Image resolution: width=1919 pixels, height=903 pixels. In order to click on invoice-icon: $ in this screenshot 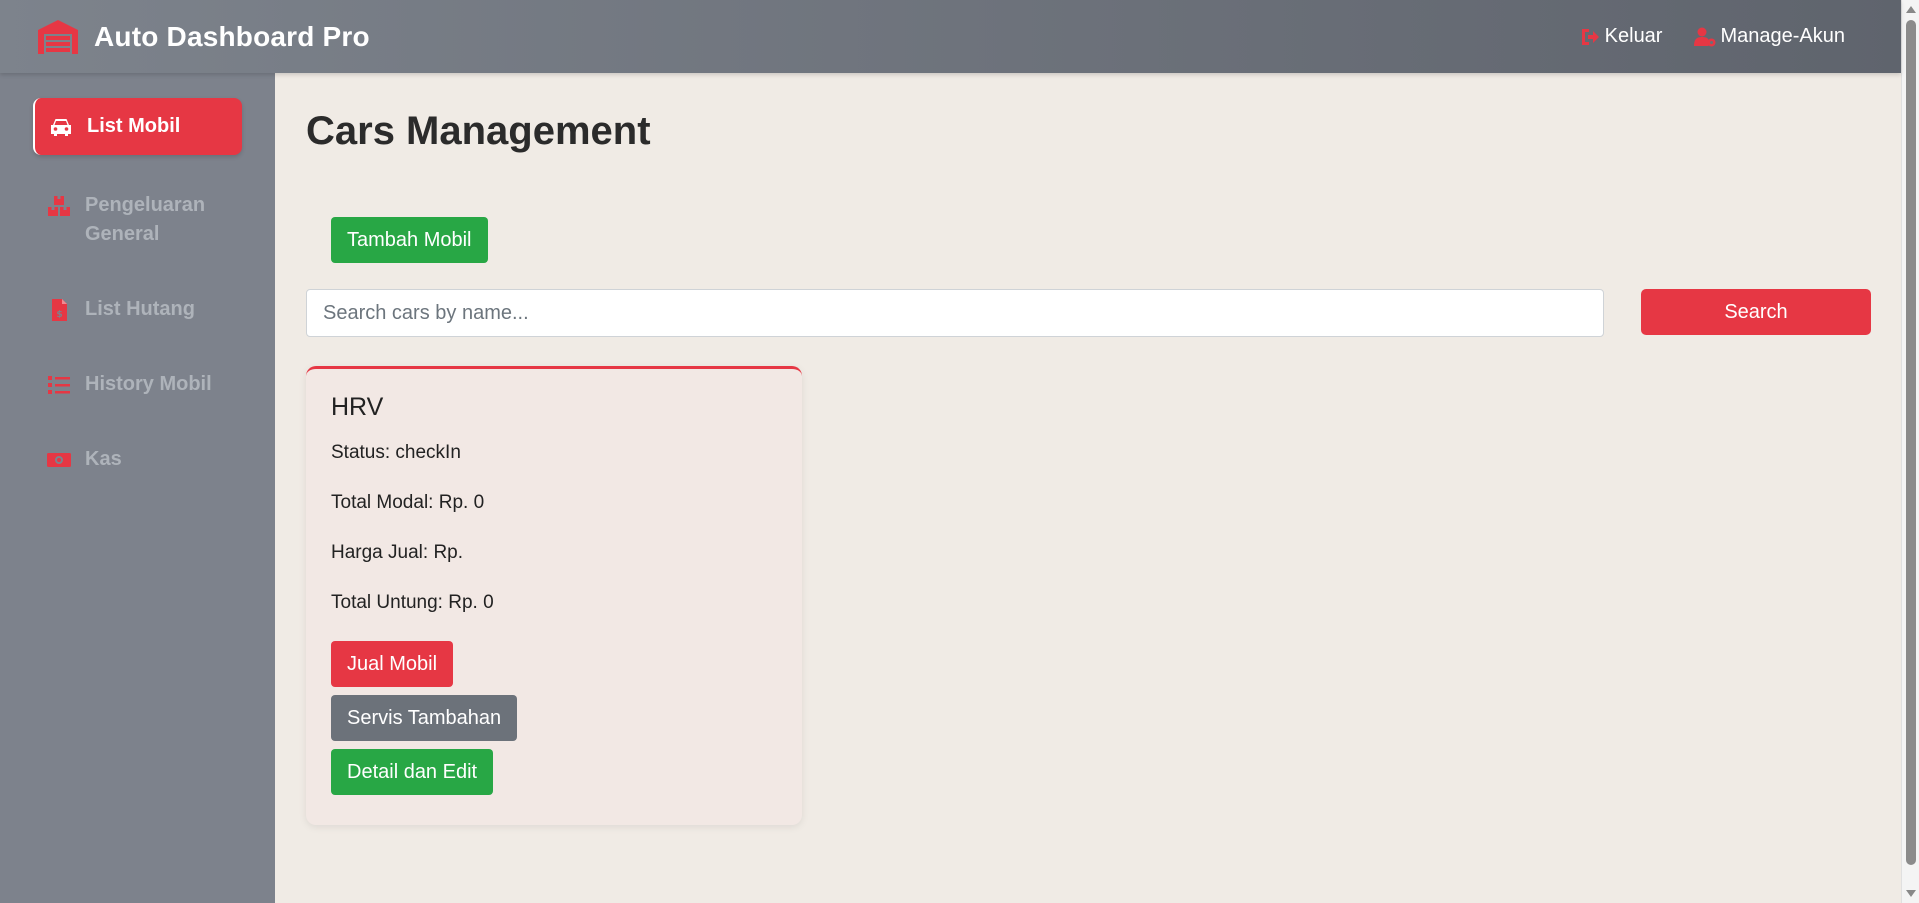, I will do `click(59, 310)`.